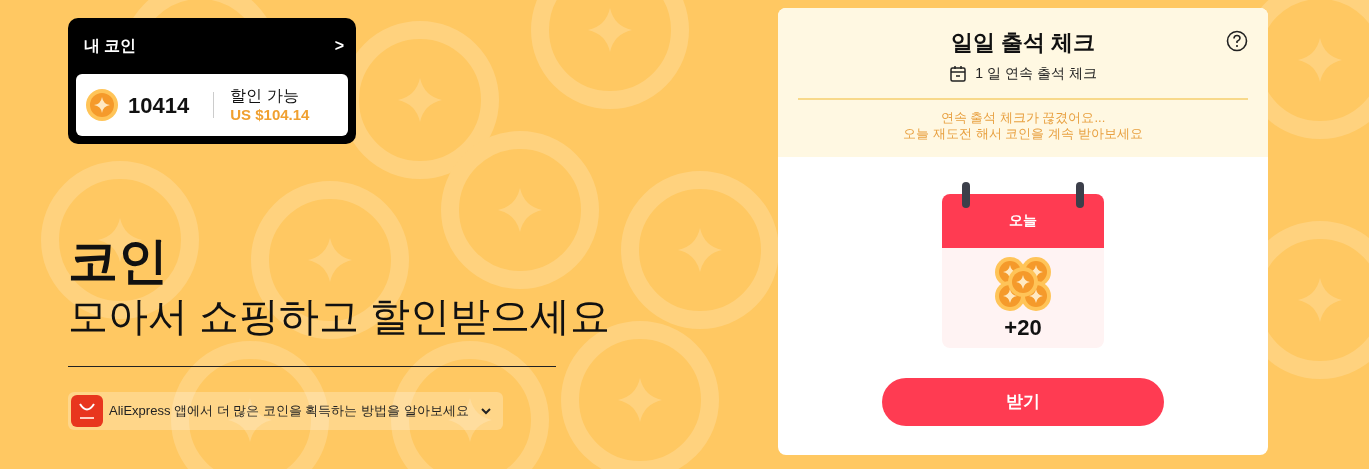 This screenshot has height=469, width=1369. What do you see at coordinates (159, 105) in the screenshot?
I see `coin-balance: 10414` at bounding box center [159, 105].